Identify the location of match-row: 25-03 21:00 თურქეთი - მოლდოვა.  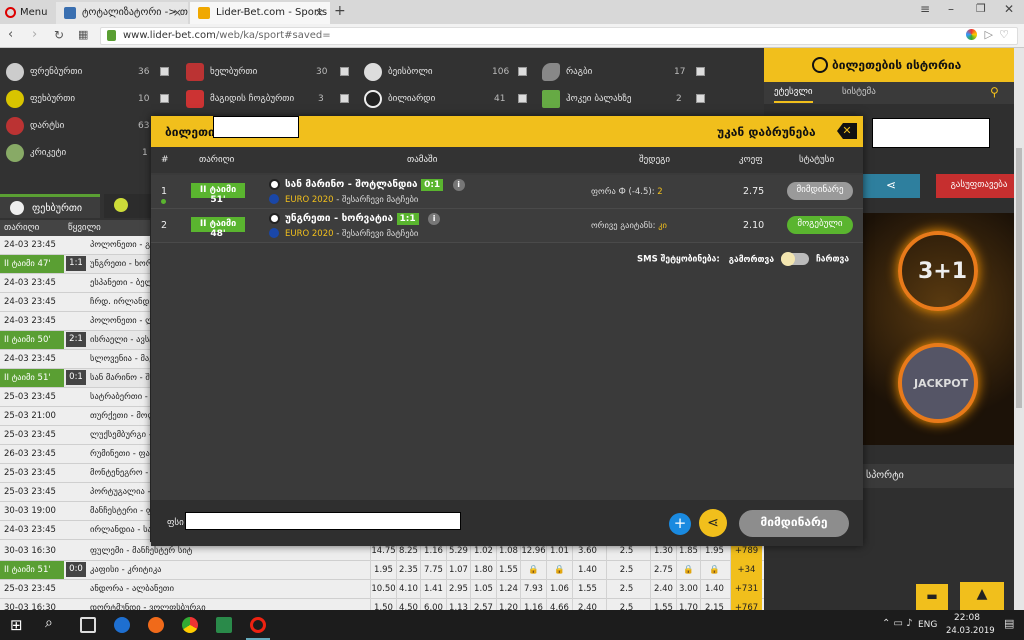
(75, 416).